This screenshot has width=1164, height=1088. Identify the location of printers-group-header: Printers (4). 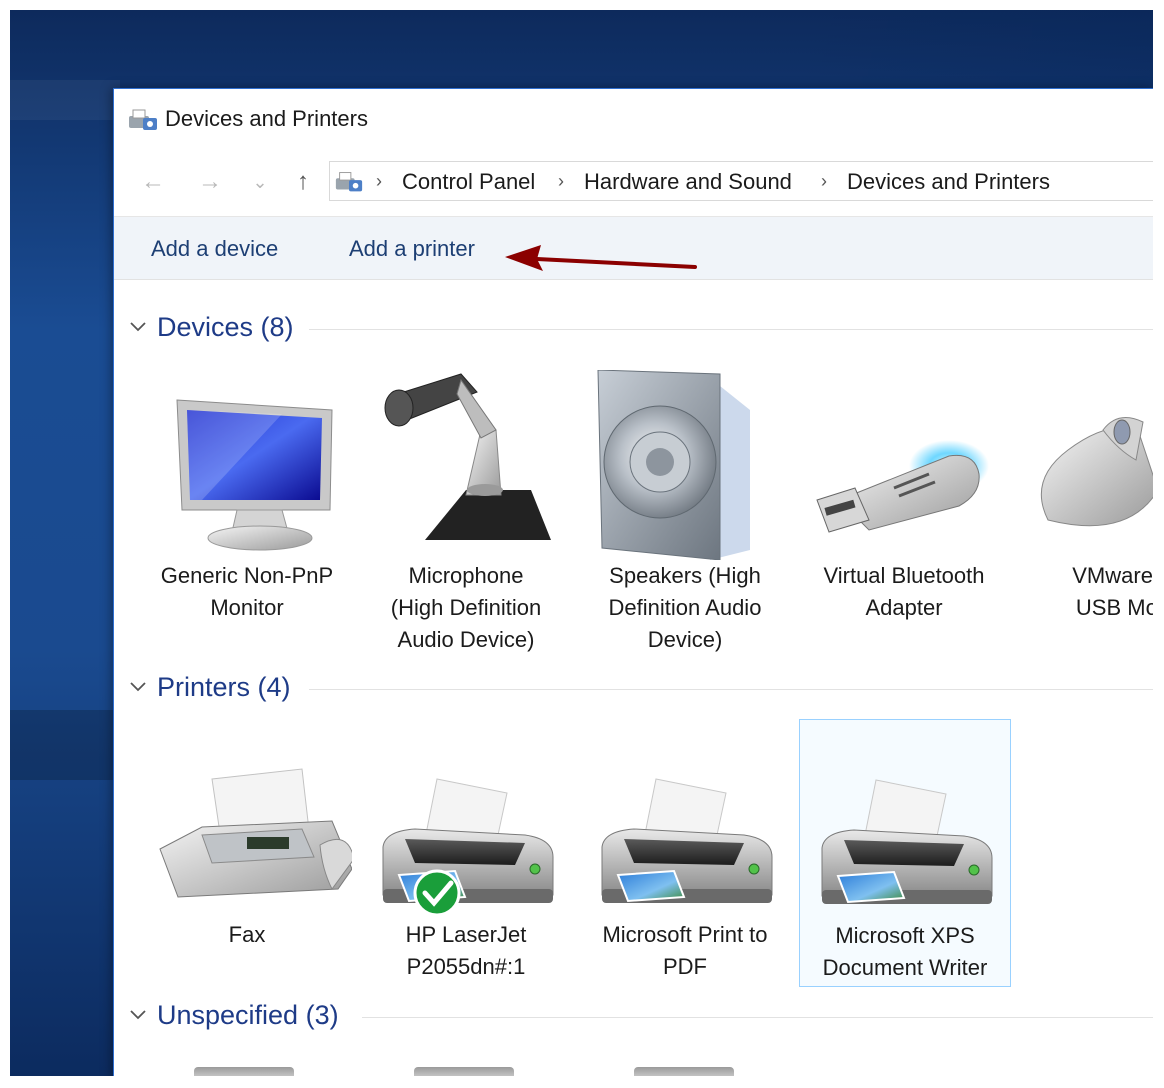
(633, 690).